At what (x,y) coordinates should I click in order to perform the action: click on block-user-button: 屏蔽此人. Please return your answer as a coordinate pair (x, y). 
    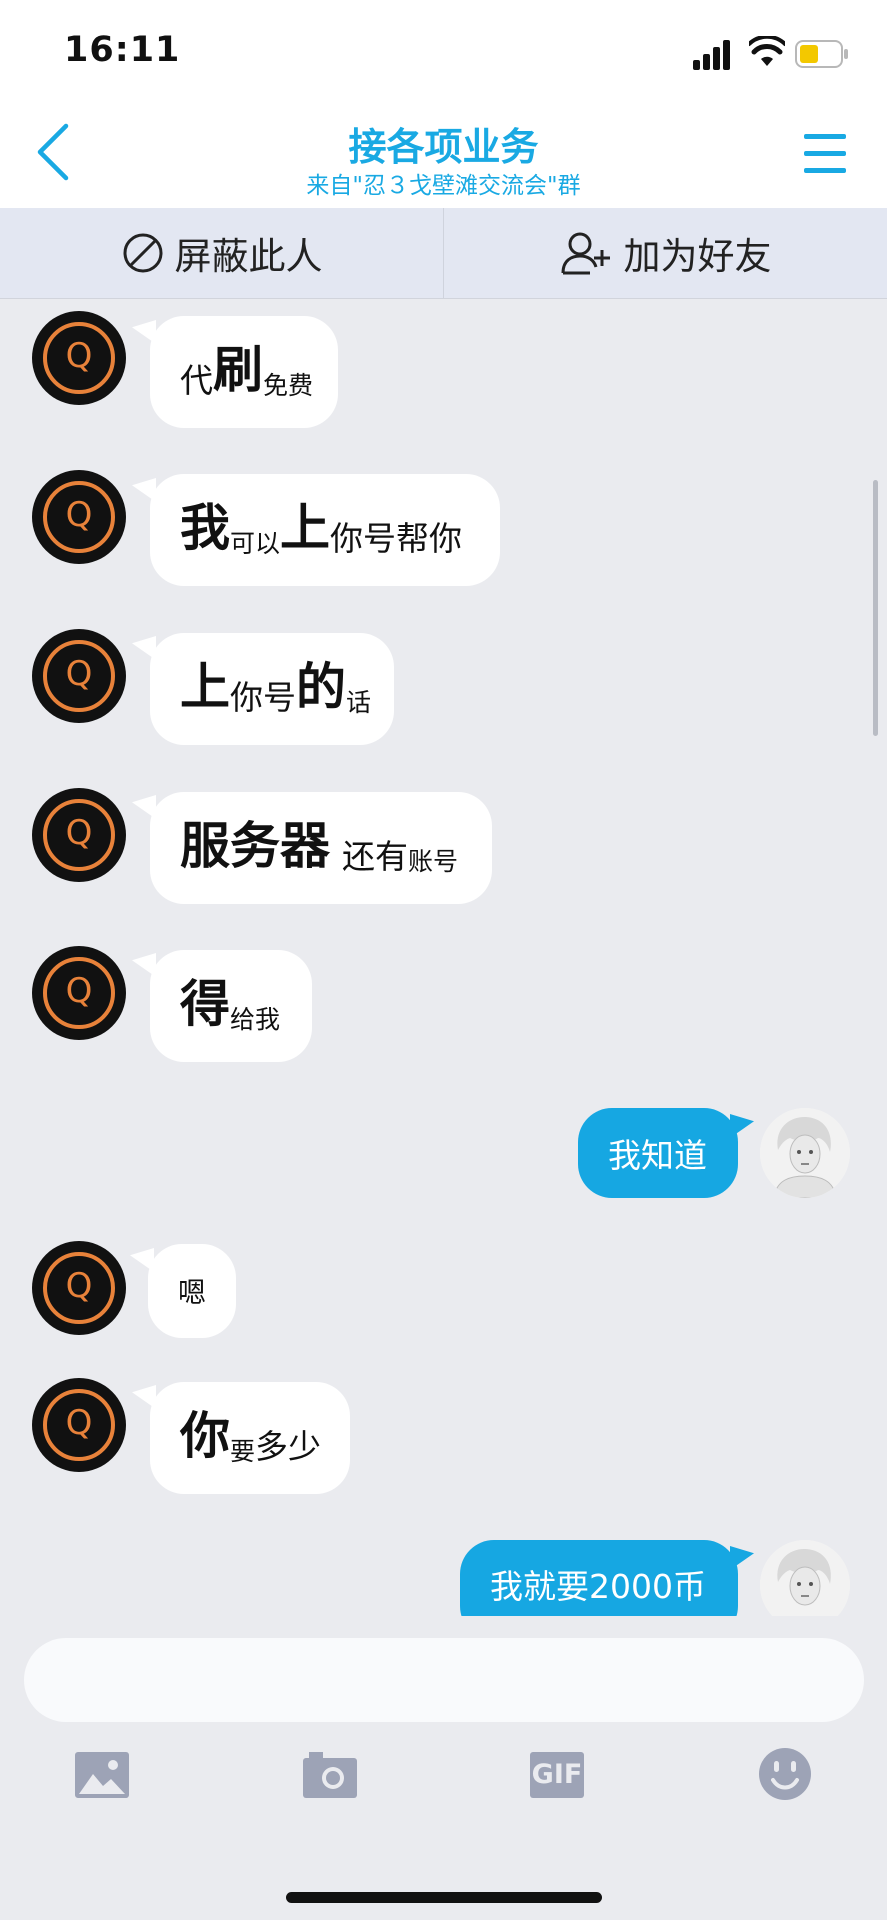
    Looking at the image, I should click on (221, 253).